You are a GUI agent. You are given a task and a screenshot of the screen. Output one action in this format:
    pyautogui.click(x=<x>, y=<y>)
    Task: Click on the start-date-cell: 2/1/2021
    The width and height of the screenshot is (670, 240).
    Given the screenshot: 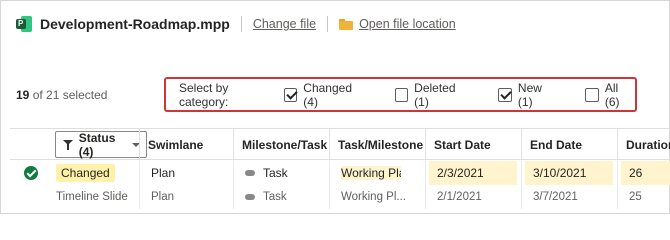 What is the action you would take?
    pyautogui.click(x=459, y=197)
    